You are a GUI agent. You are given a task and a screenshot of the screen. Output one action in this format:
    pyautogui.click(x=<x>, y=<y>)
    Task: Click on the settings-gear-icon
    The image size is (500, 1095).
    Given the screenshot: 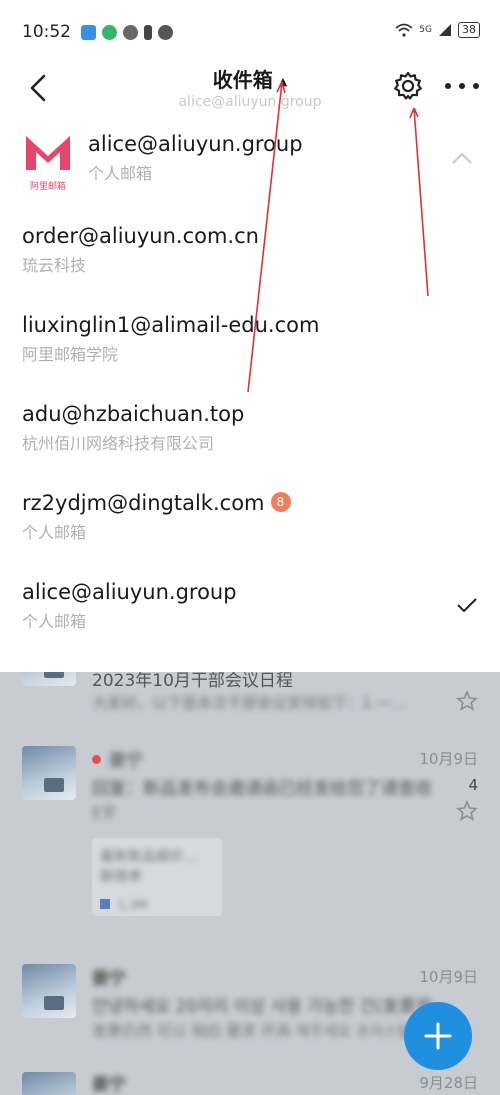 What is the action you would take?
    pyautogui.click(x=408, y=86)
    